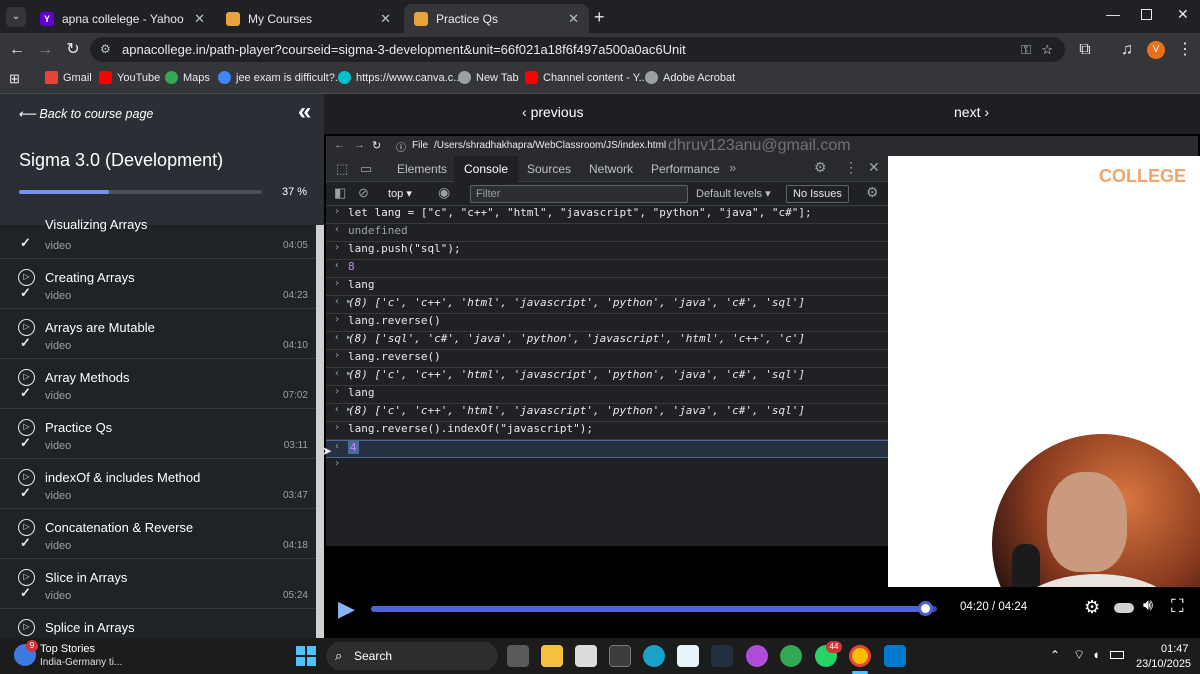  I want to click on filter-input: Filter, so click(579, 194).